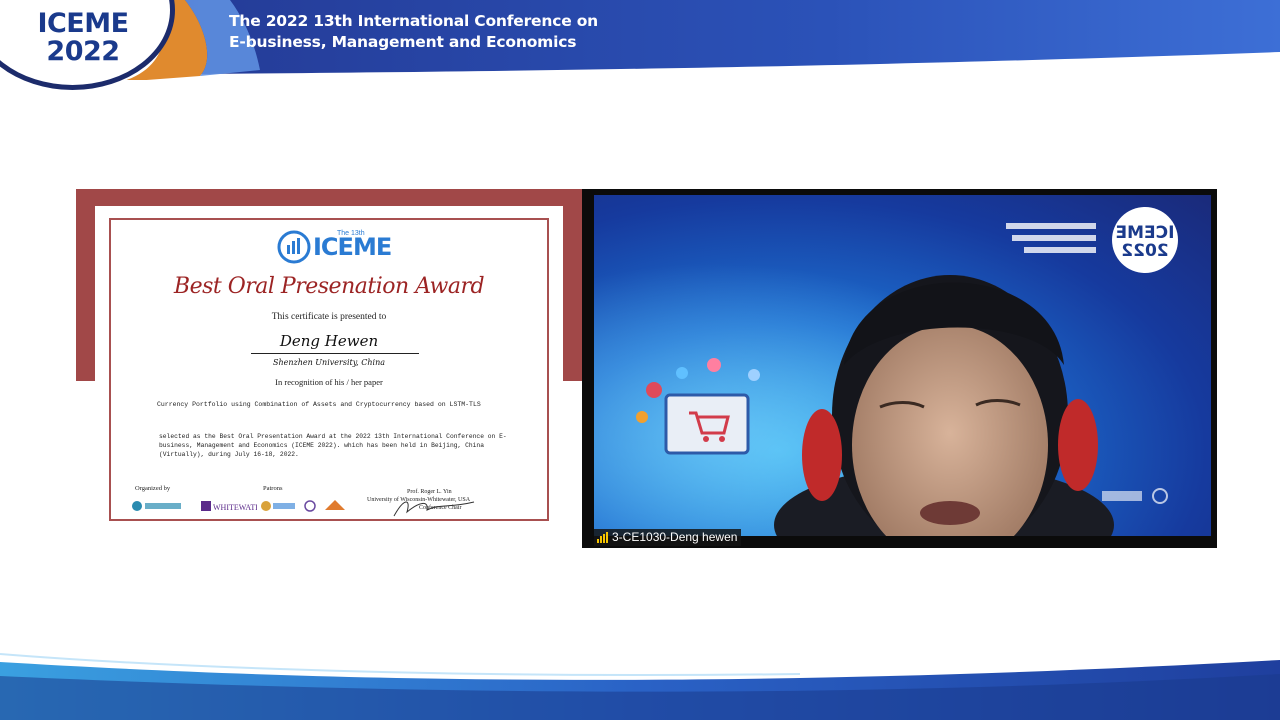 The width and height of the screenshot is (1280, 720). What do you see at coordinates (1144, 251) in the screenshot?
I see `background-logo-line2: 2022` at bounding box center [1144, 251].